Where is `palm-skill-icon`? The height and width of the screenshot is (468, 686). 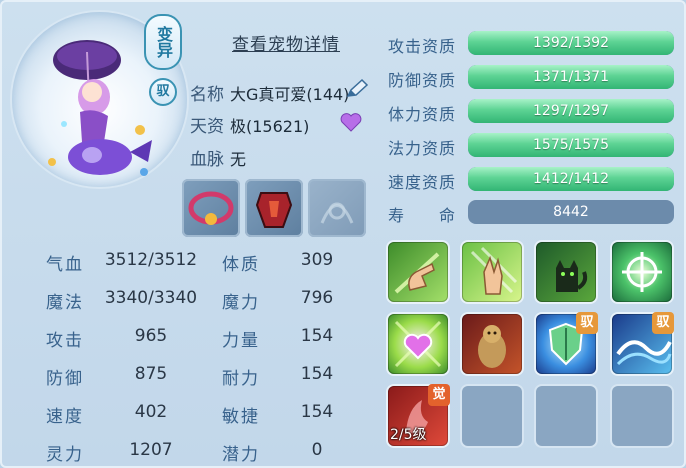
palm-skill-icon is located at coordinates (494, 270).